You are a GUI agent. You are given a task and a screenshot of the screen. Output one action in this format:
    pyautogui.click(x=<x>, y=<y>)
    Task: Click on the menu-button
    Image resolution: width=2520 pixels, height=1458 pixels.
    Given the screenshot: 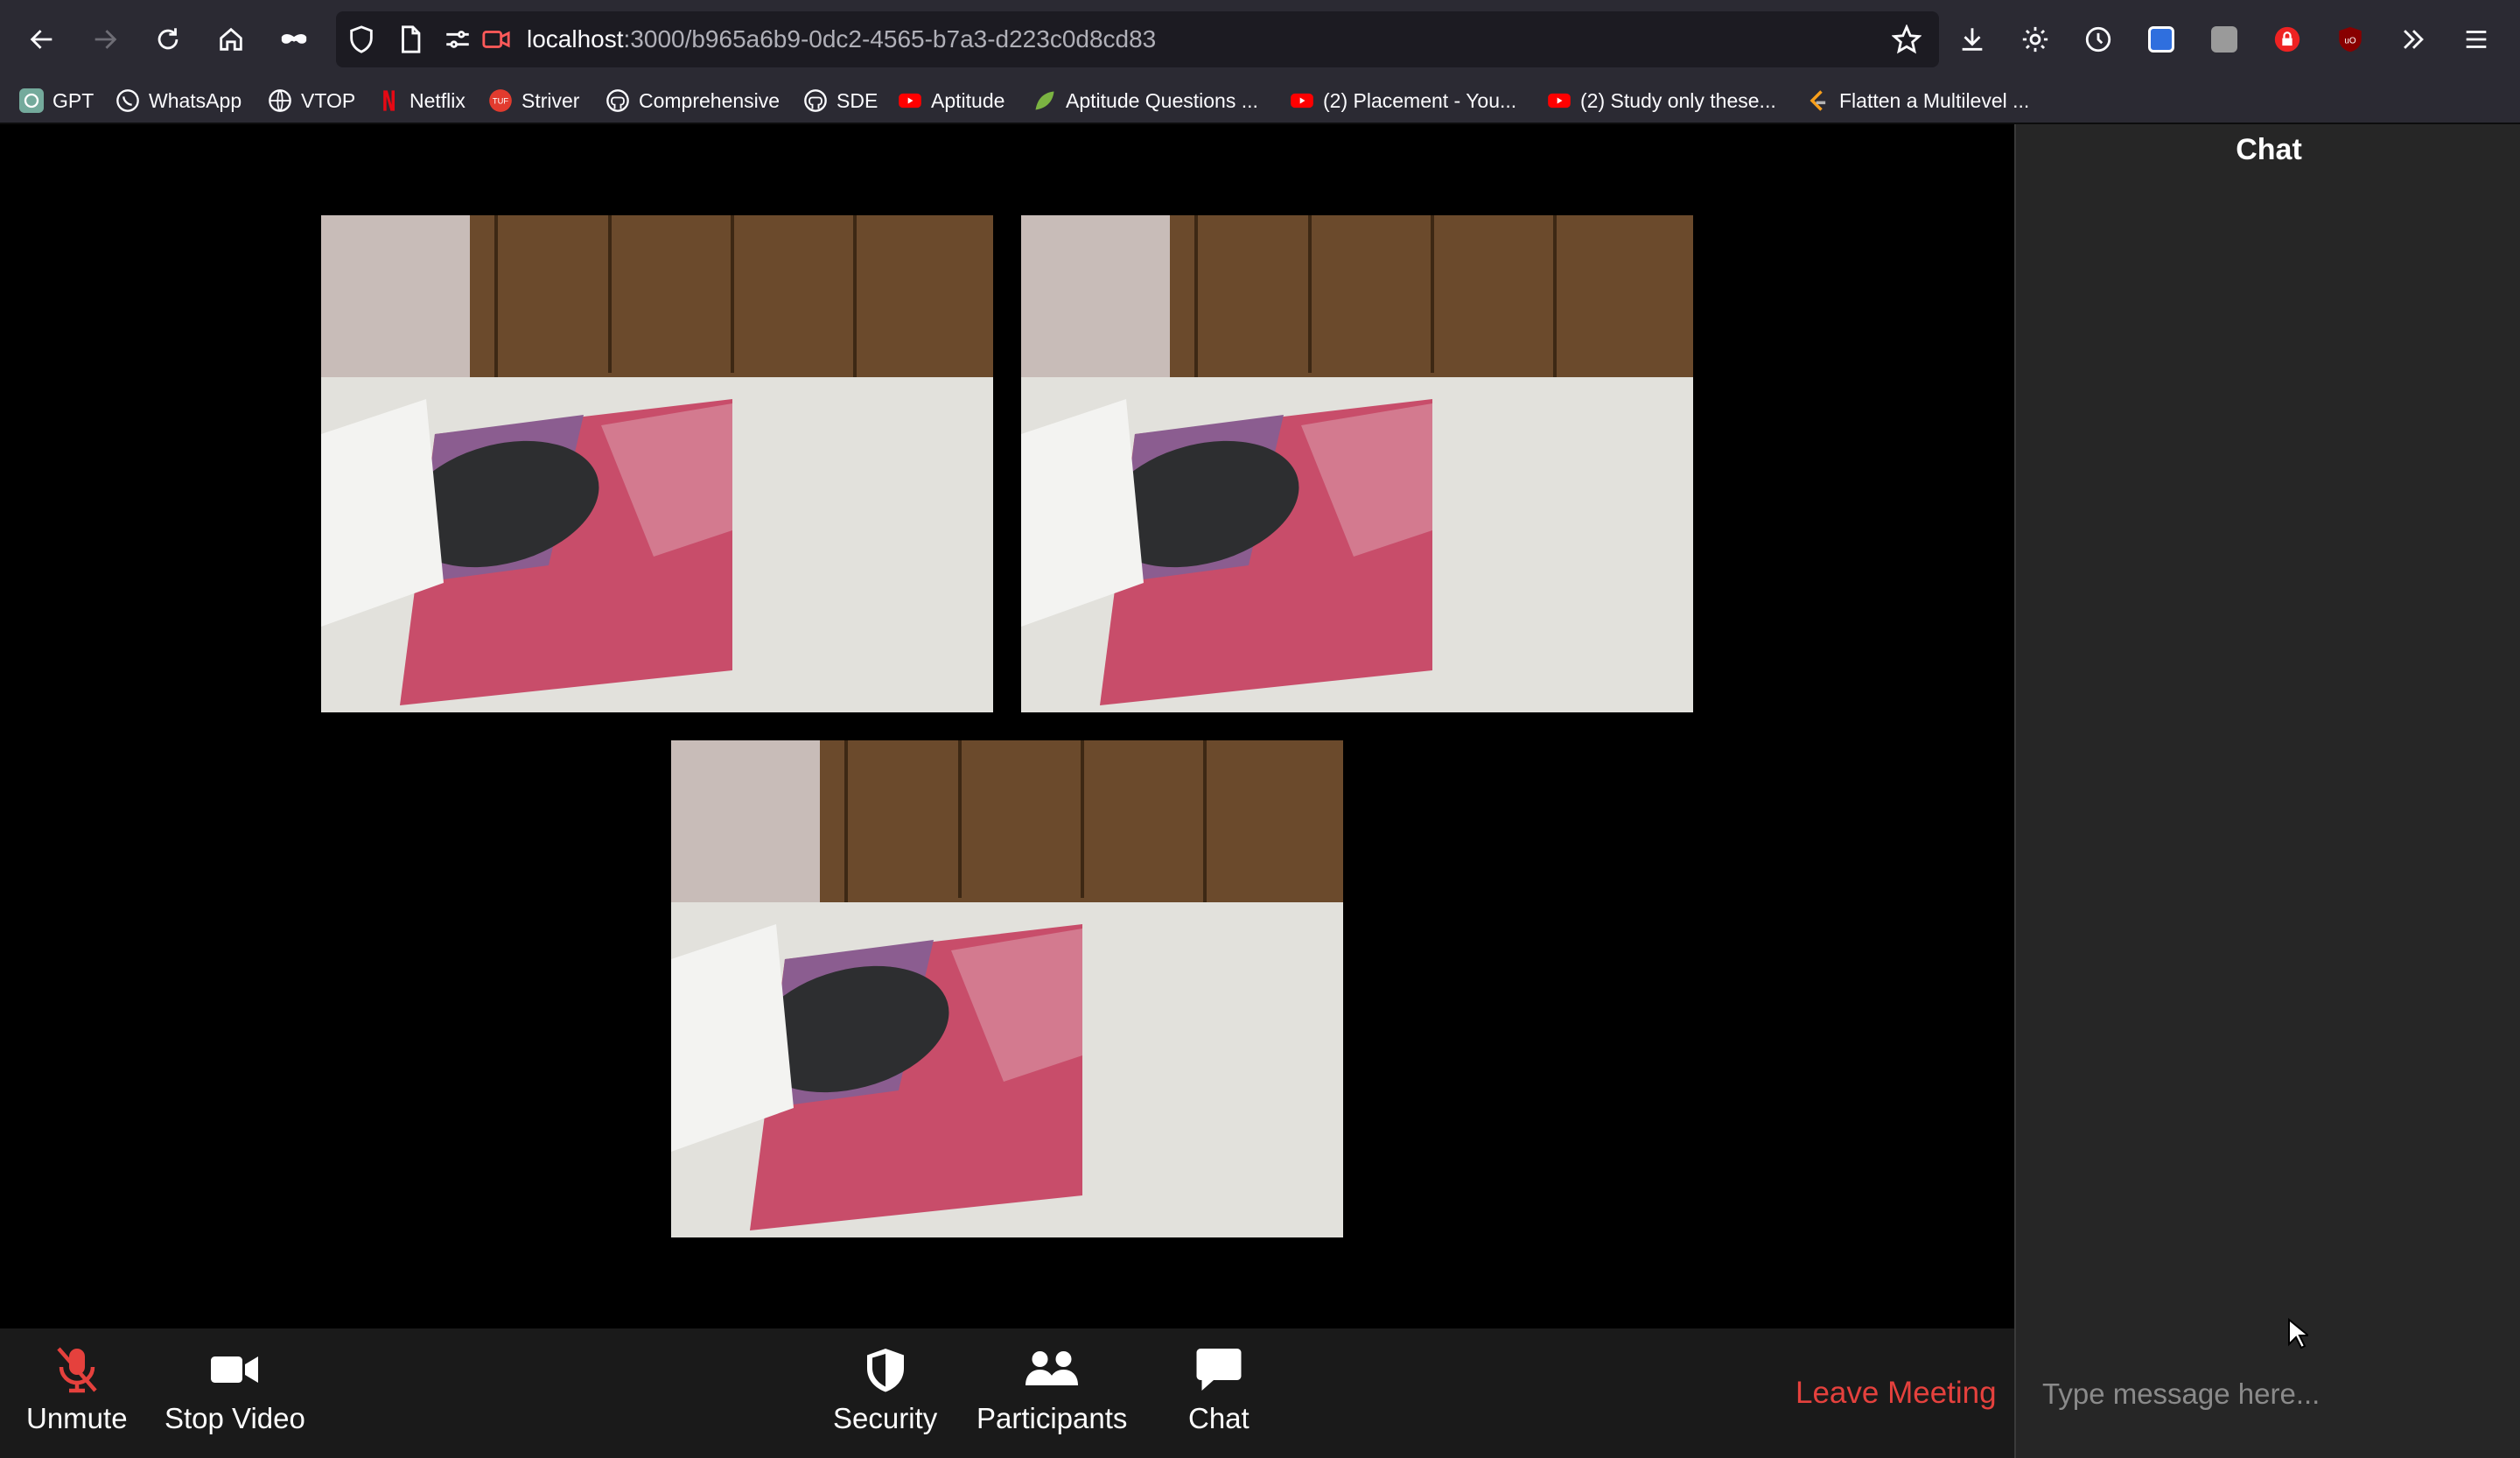 What is the action you would take?
    pyautogui.click(x=2476, y=39)
    